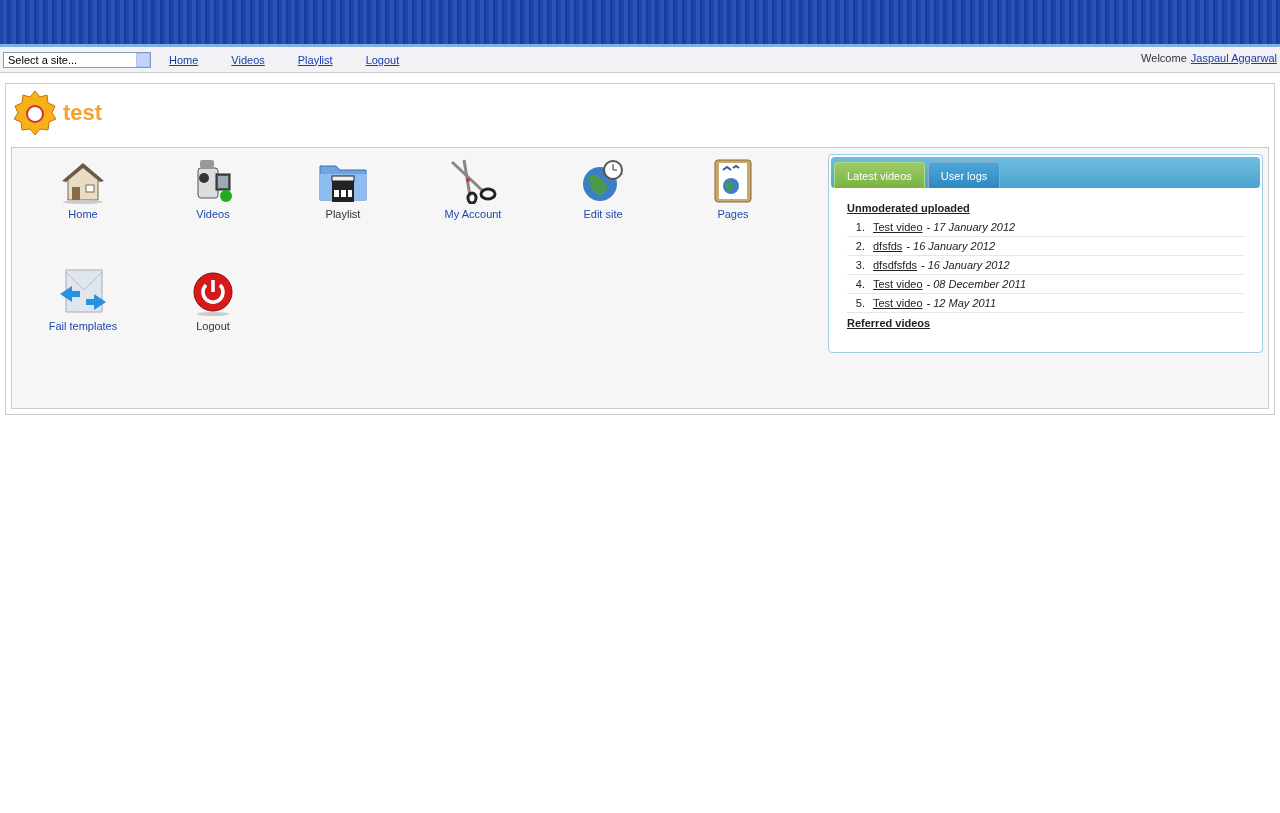 Image resolution: width=1280 pixels, height=813 pixels. I want to click on video-date: - 12 May 2011, so click(961, 303).